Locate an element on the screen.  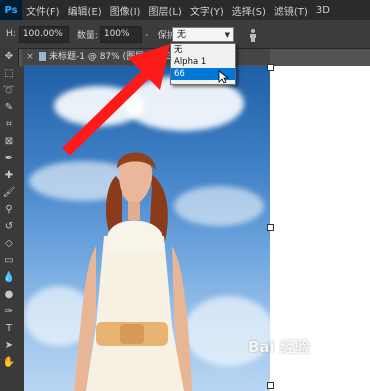
transform-handle-top-right is located at coordinates (270, 67).